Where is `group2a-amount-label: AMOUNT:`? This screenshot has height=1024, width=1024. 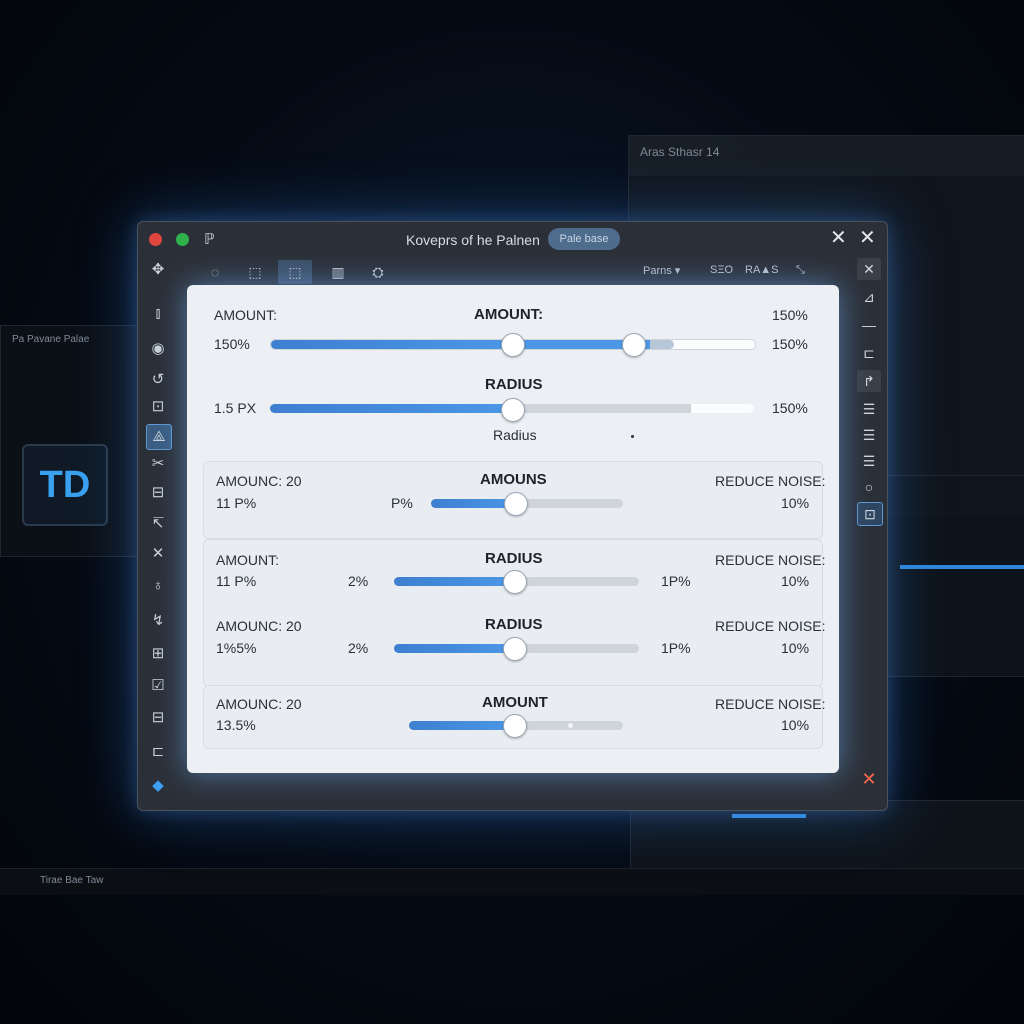
group2a-amount-label: AMOUNT: is located at coordinates (247, 560).